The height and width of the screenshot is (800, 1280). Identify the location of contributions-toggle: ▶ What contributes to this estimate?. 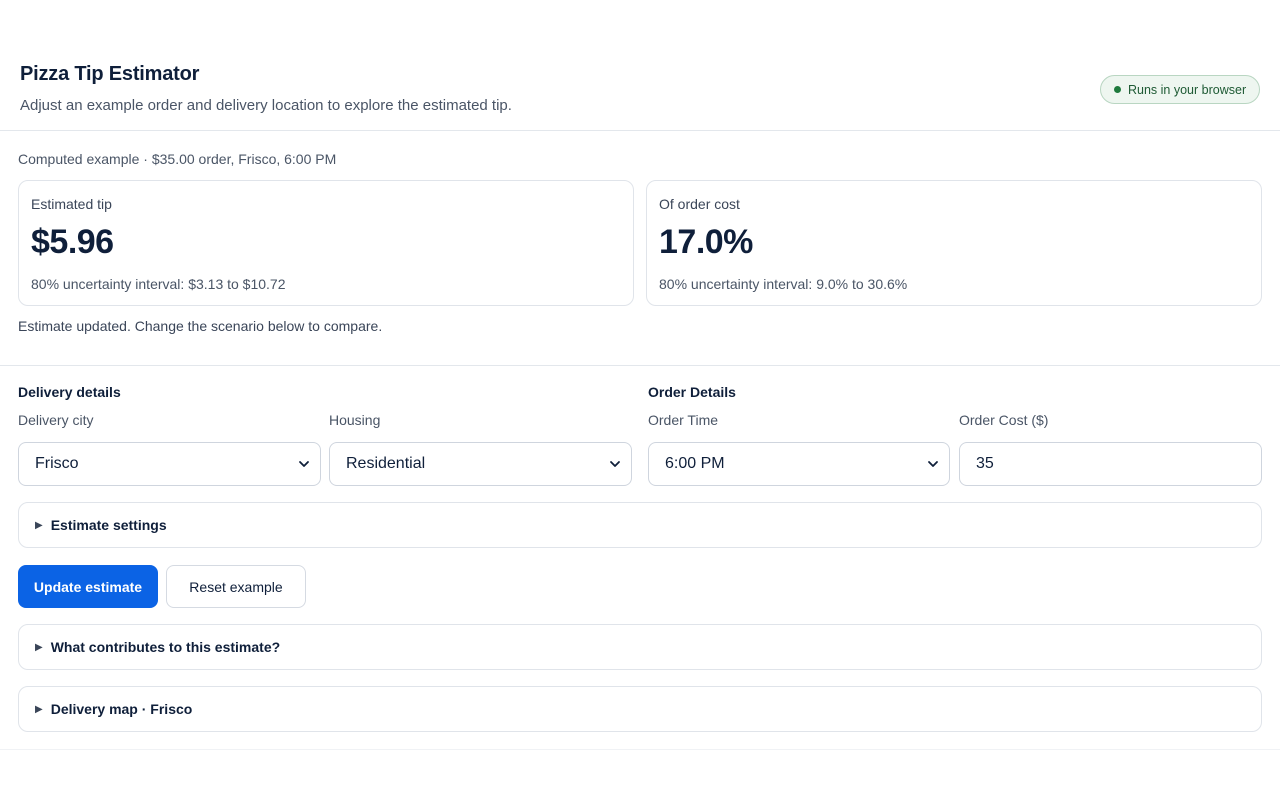
(640, 647).